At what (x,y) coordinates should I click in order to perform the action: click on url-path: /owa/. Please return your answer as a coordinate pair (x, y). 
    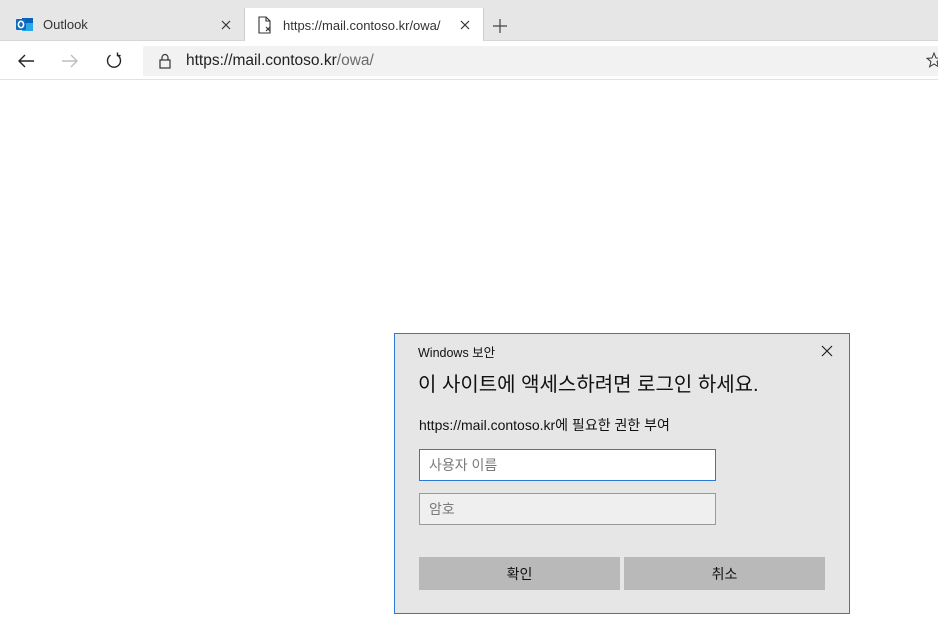
    Looking at the image, I should click on (355, 60).